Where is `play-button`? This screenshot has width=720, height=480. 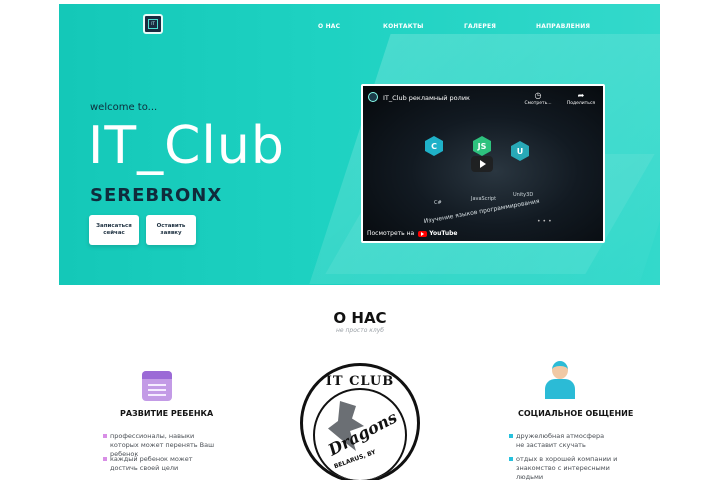
play-button is located at coordinates (482, 164).